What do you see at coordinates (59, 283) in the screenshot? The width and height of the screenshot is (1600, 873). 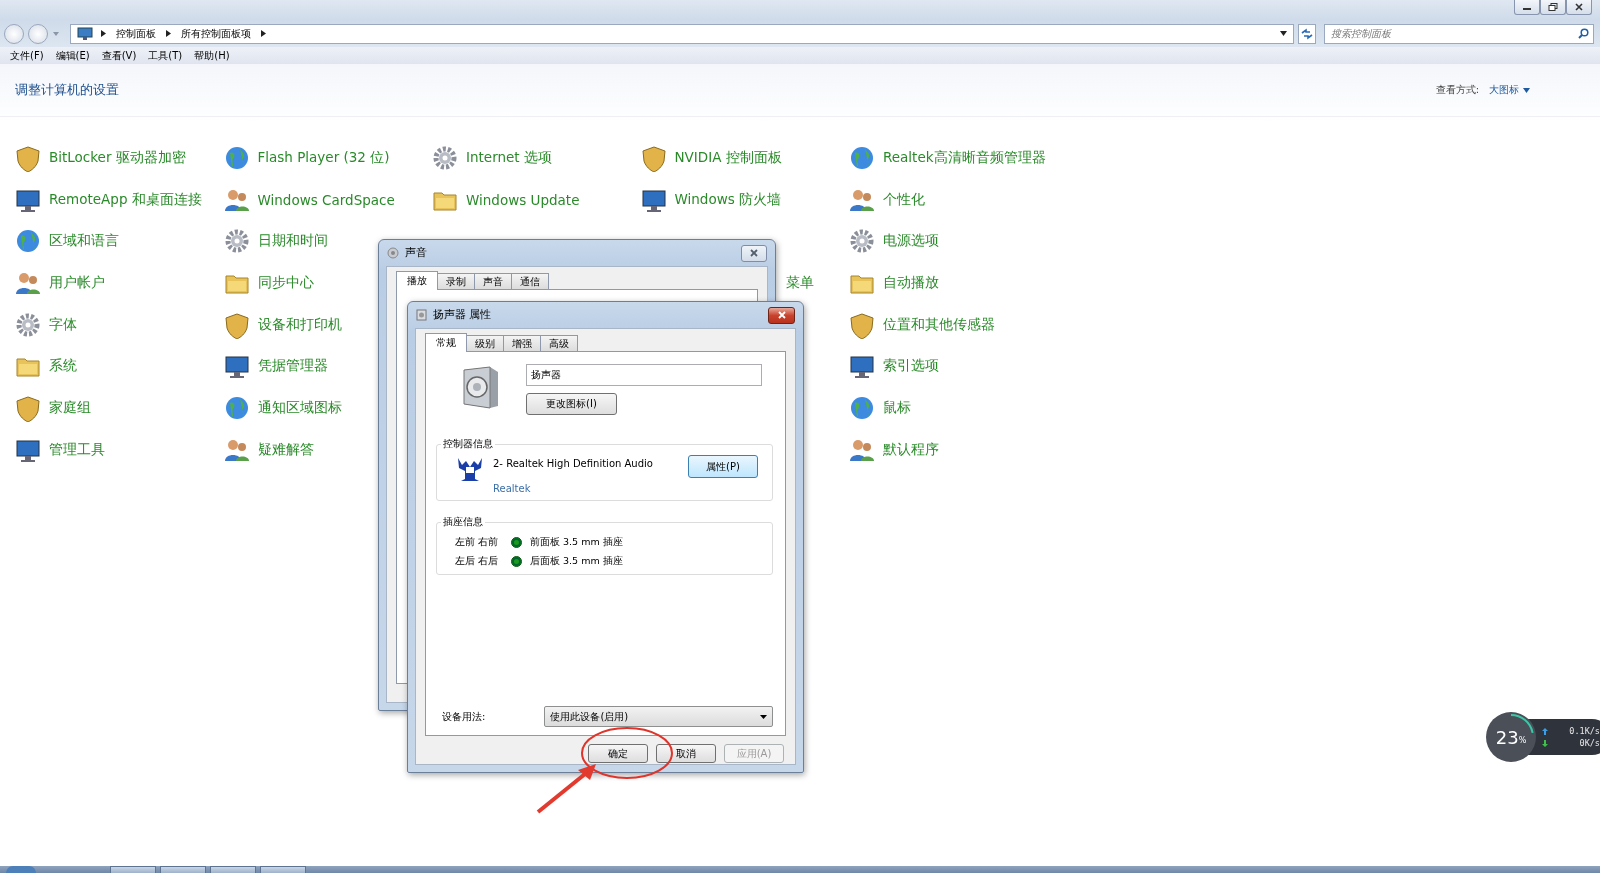 I see `control-panel-link: 用户帐户` at bounding box center [59, 283].